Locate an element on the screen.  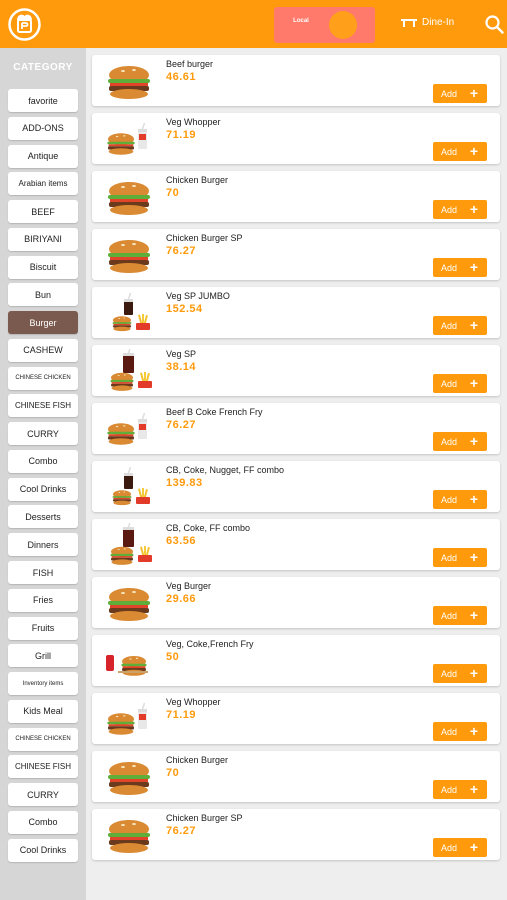
product-price: 38.14 is located at coordinates (181, 367).